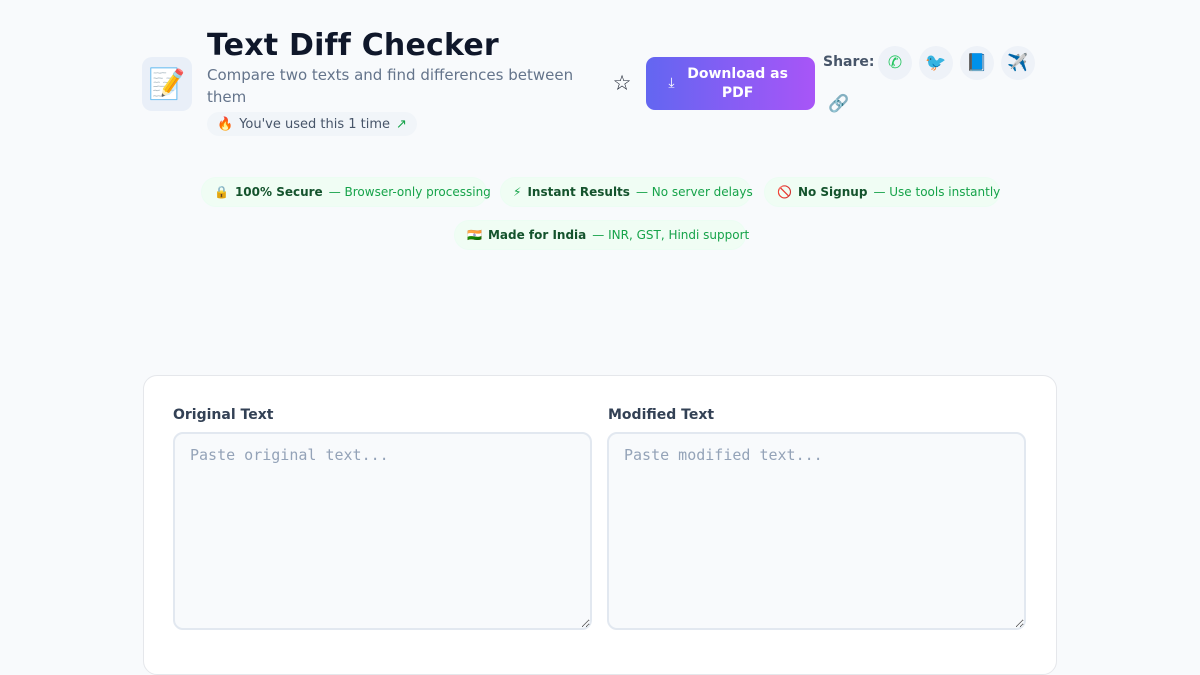 The width and height of the screenshot is (1200, 675). Describe the element at coordinates (661, 415) in the screenshot. I see `modified-text-label: Modified Text` at that location.